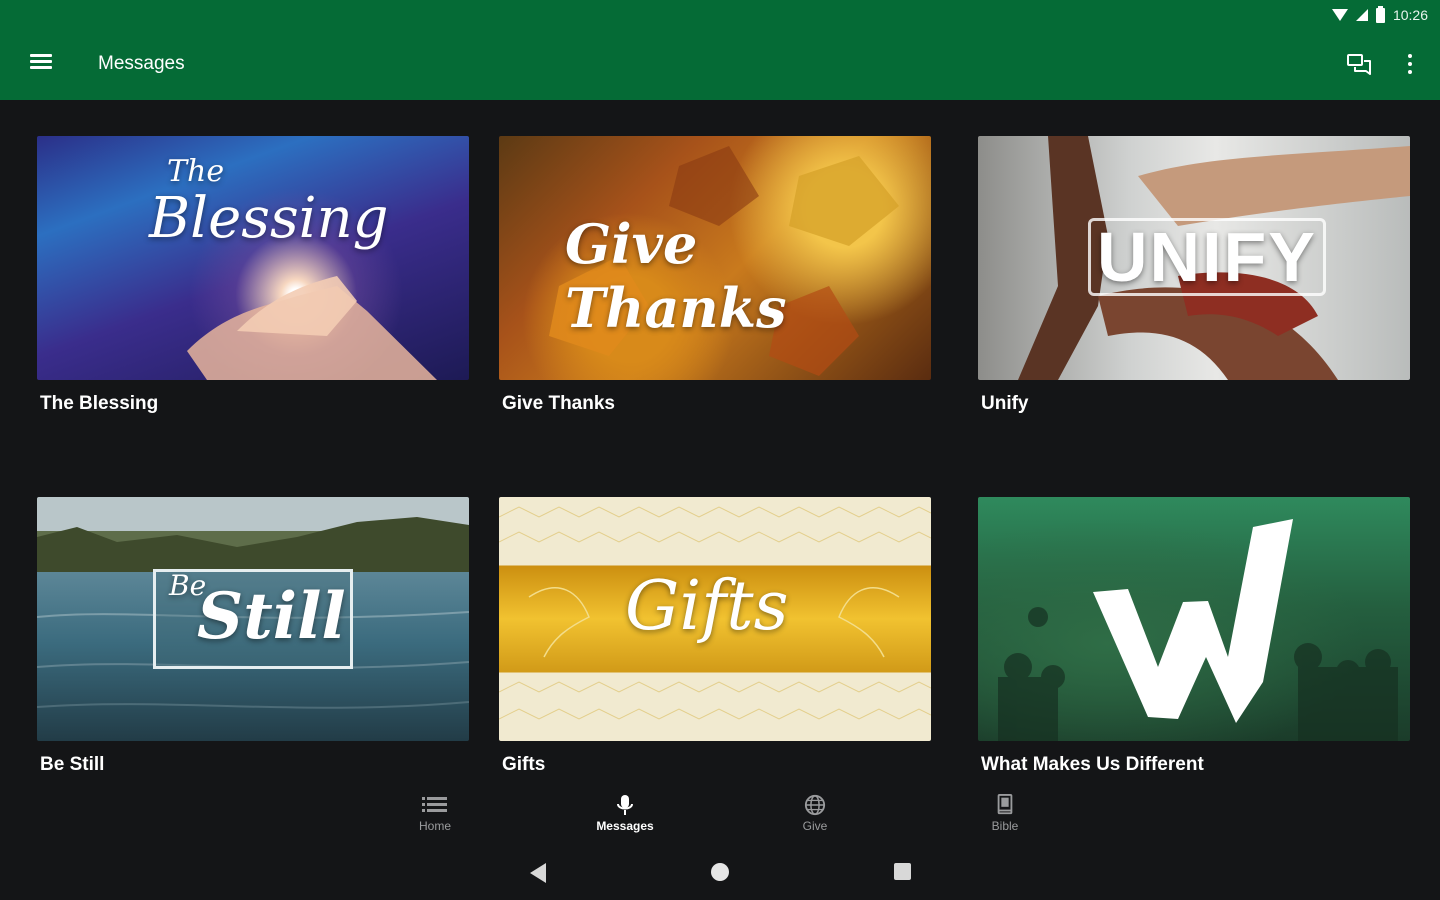 This screenshot has width=1440, height=900. I want to click on nav-label: Messages, so click(625, 826).